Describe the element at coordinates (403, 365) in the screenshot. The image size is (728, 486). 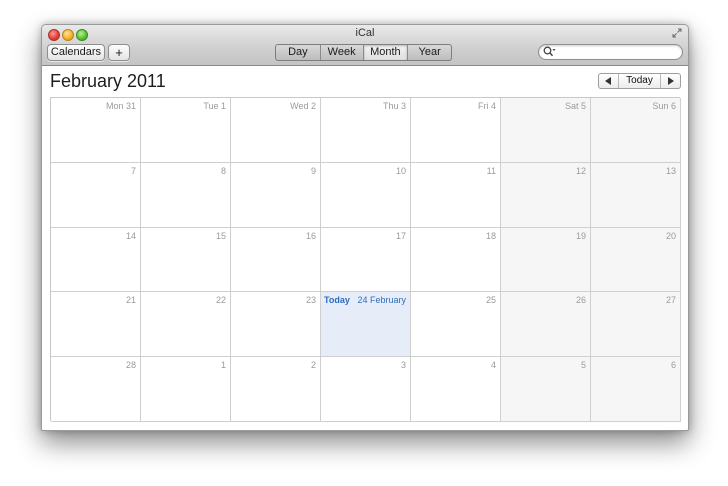
I see `day-number: 3` at that location.